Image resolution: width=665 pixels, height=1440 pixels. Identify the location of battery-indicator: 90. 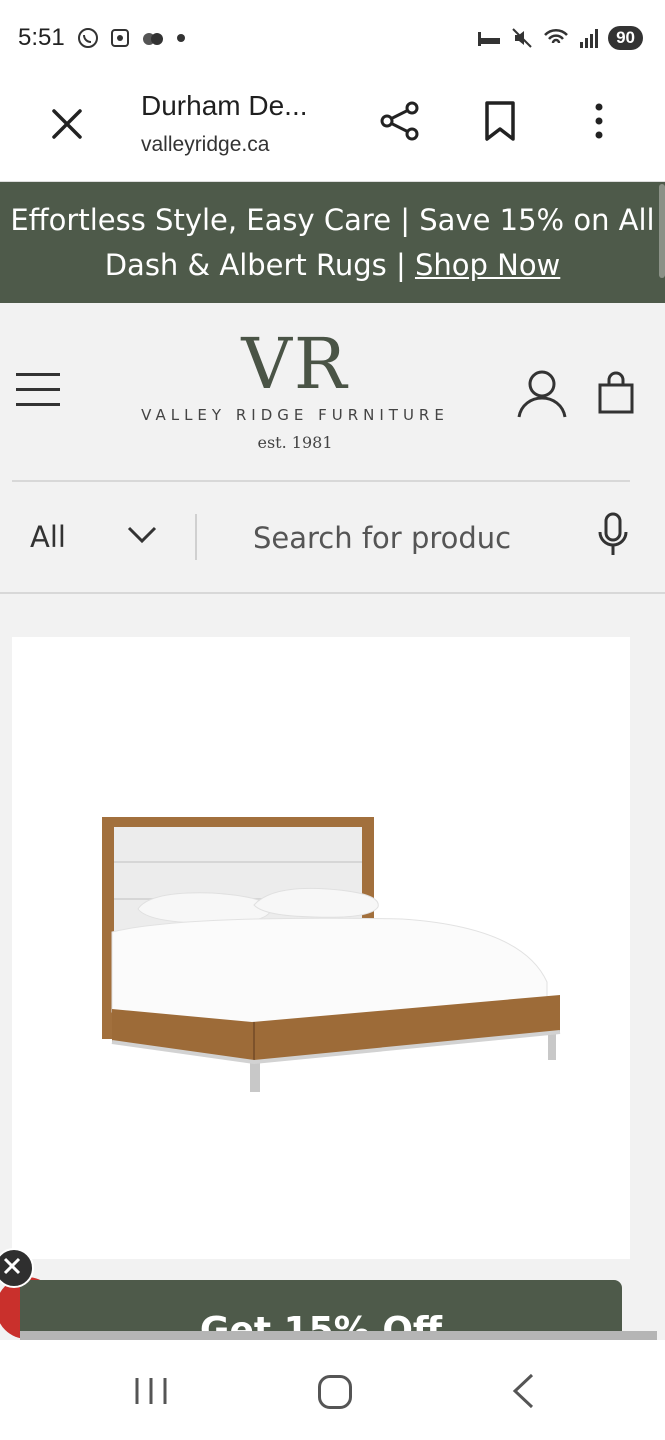
(625, 38).